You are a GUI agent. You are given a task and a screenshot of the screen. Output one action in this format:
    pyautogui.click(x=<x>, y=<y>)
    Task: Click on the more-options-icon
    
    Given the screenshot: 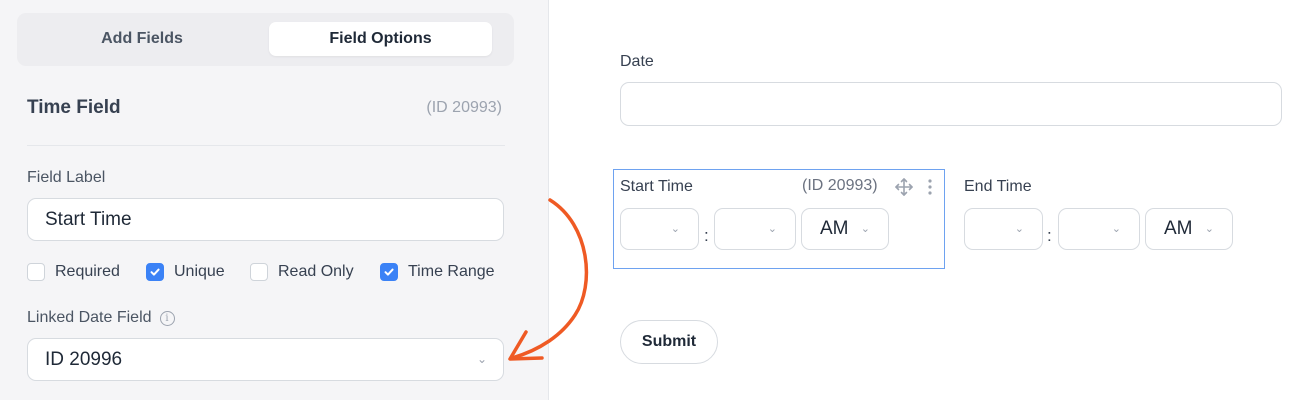 What is the action you would take?
    pyautogui.click(x=930, y=187)
    